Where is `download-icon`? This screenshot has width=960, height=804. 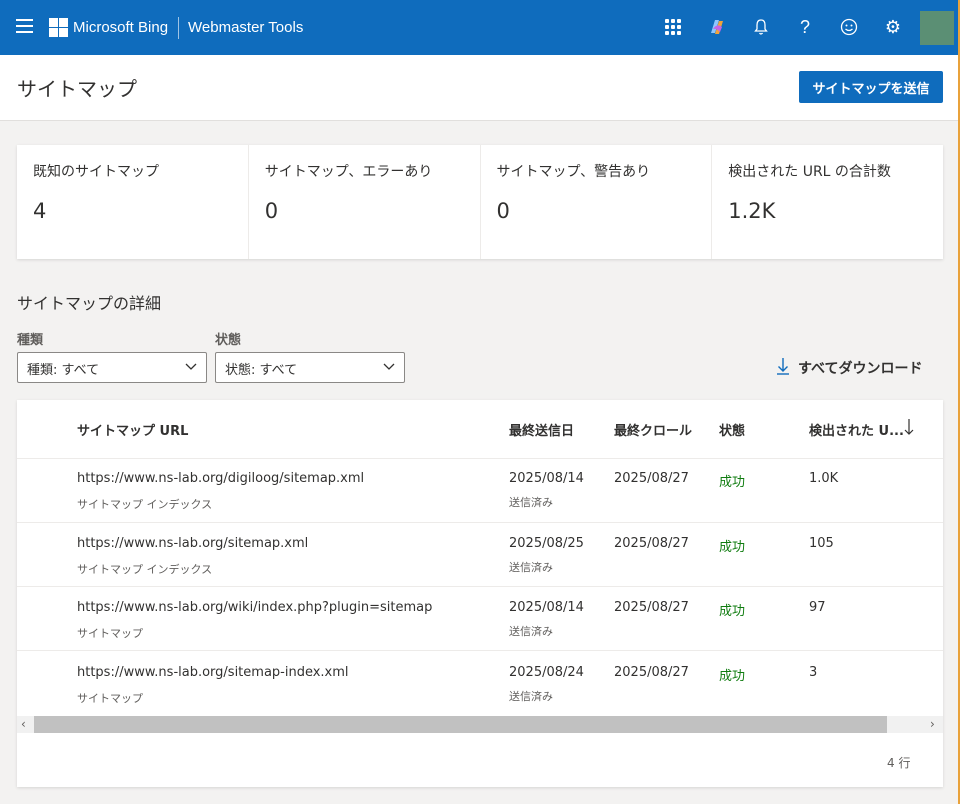
download-icon is located at coordinates (783, 368).